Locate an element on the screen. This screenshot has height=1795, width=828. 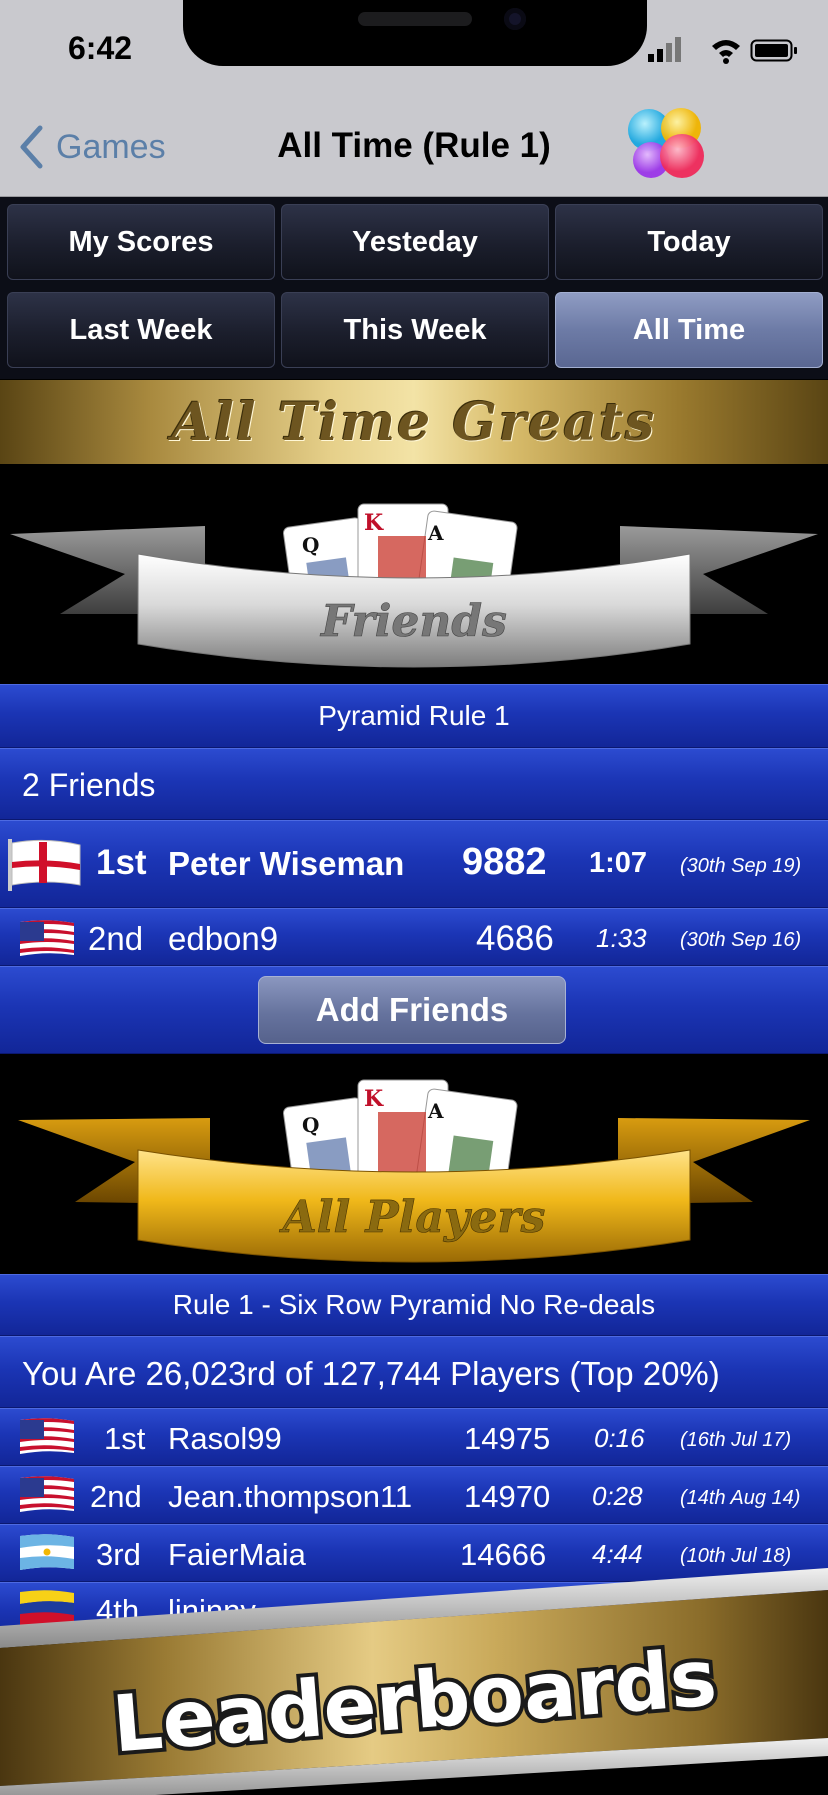
england-flag-icon is located at coordinates (44, 865).